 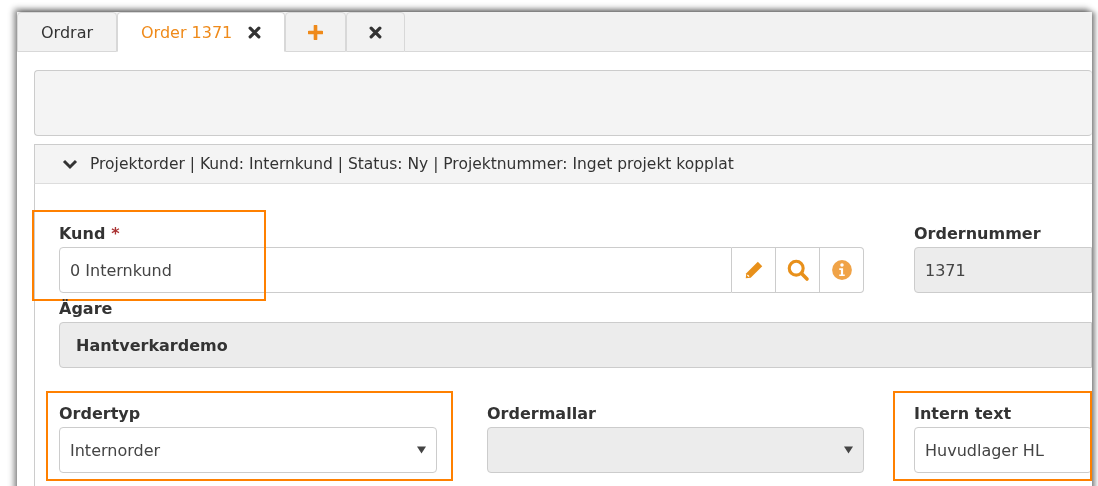 I want to click on customer-field: 0 Internkund, so click(x=395, y=270).